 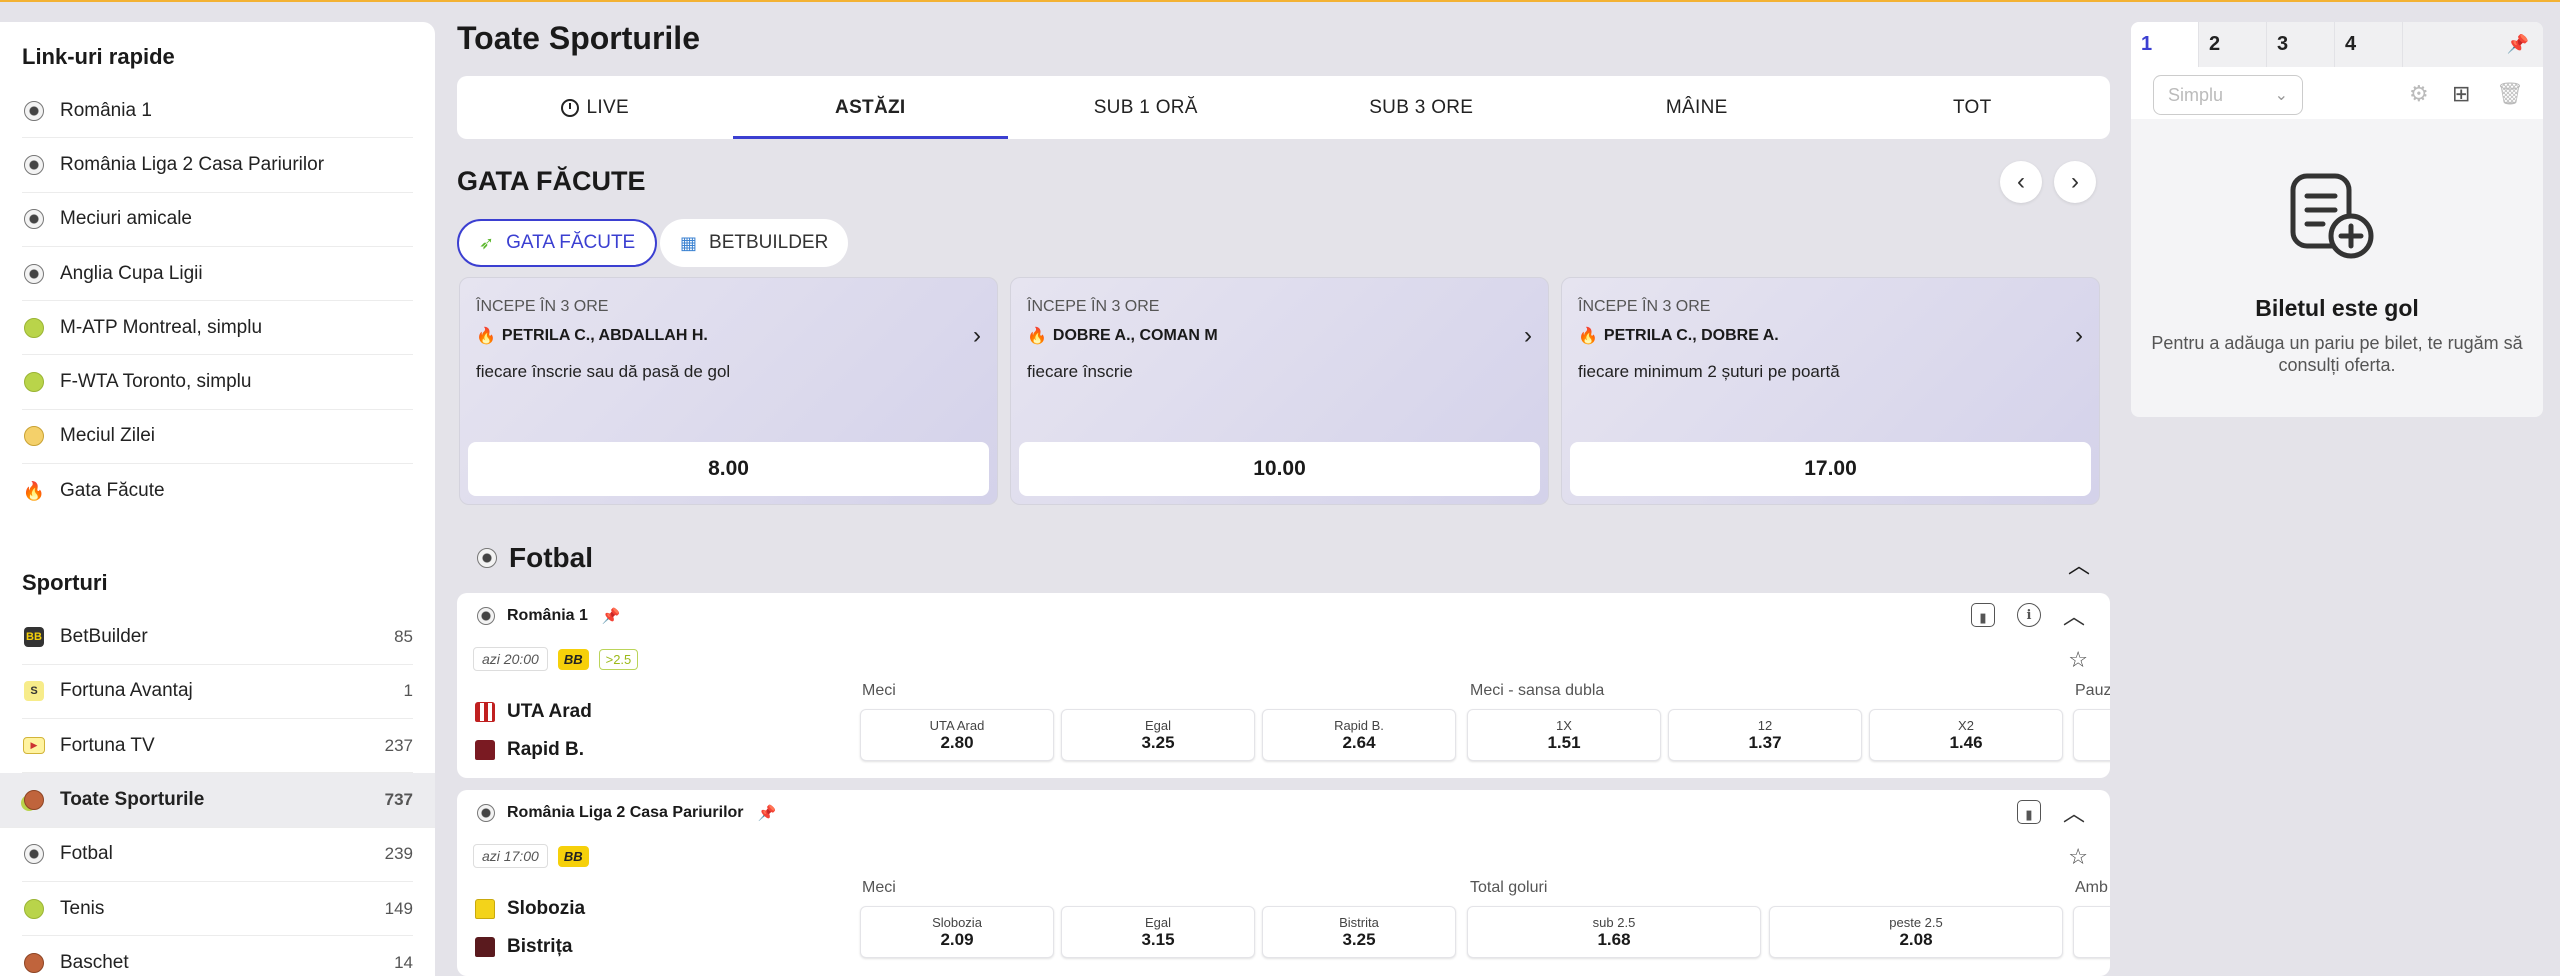 I want to click on sidebar-item-betbuilder: BB BetBuilder 85, so click(x=217, y=637).